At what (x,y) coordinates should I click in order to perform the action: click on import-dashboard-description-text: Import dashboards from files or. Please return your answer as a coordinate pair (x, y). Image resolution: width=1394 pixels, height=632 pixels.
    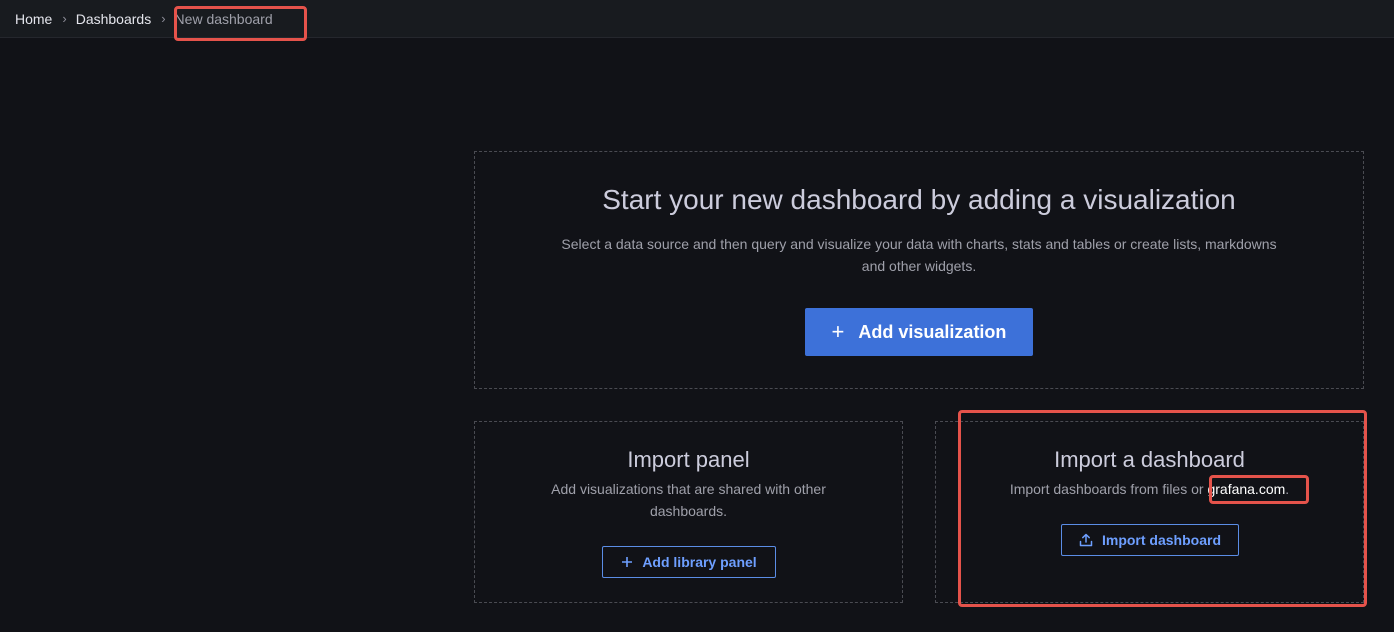
    Looking at the image, I should click on (1108, 489).